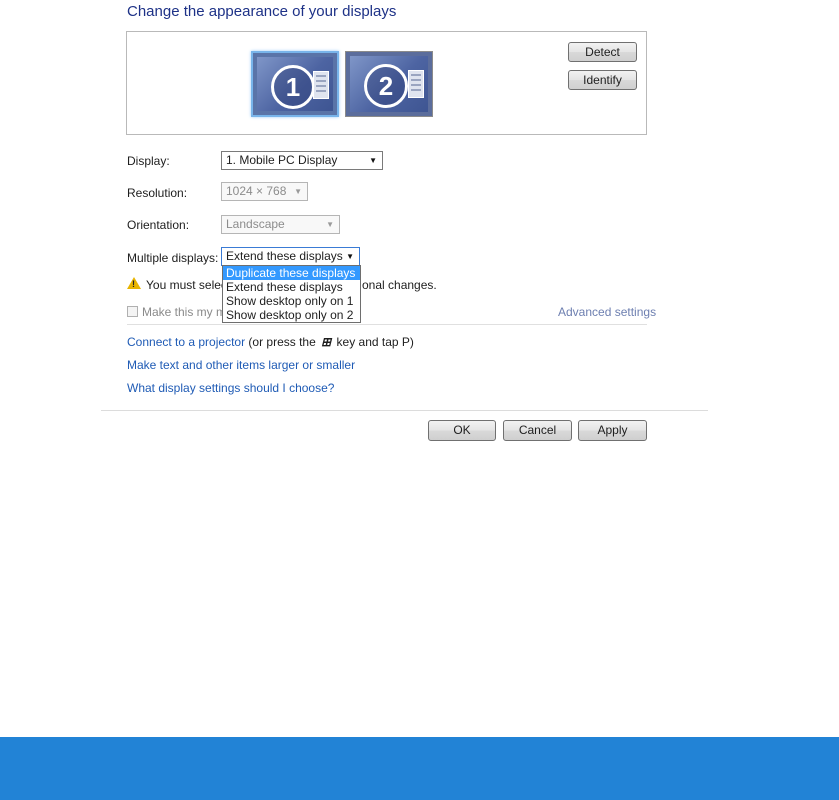 The height and width of the screenshot is (800, 839). What do you see at coordinates (134, 283) in the screenshot?
I see `warning-icon: !` at bounding box center [134, 283].